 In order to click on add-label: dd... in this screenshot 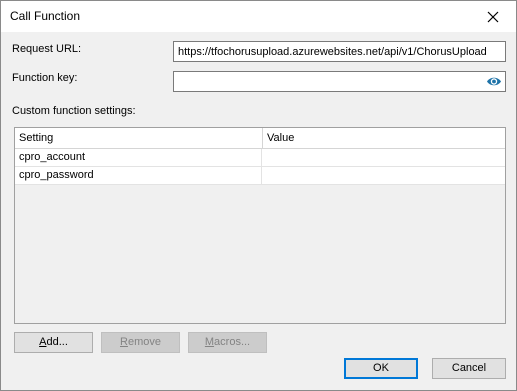, I will do `click(57, 342)`.